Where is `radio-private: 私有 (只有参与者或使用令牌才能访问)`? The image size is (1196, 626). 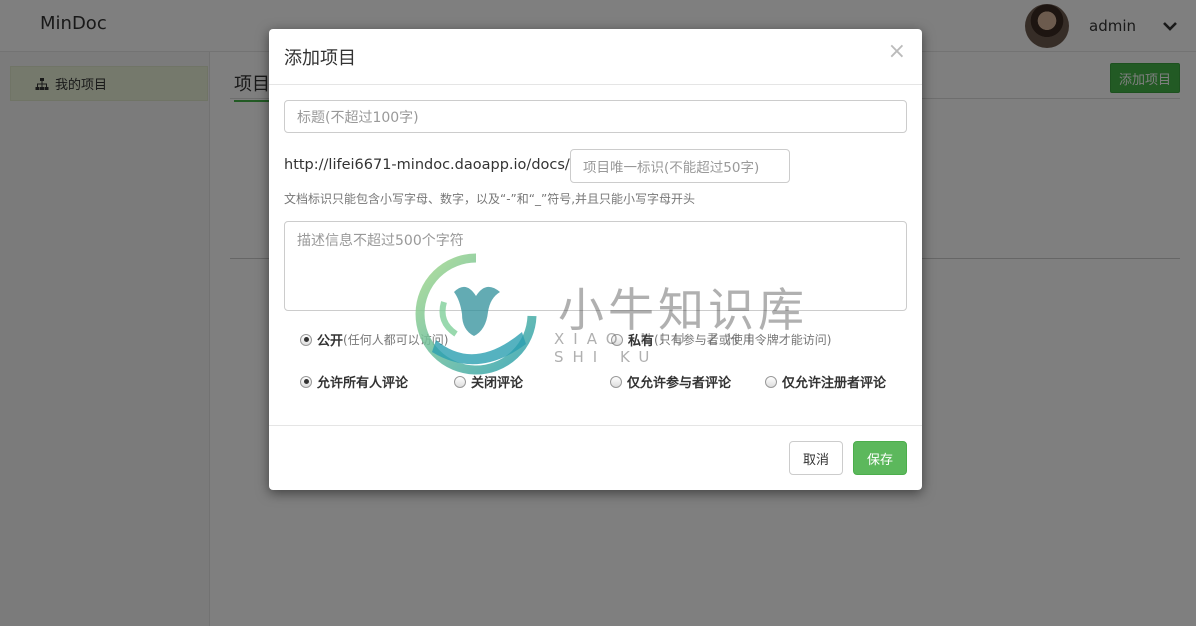 radio-private: 私有 (只有参与者或使用令牌才能访问) is located at coordinates (721, 339).